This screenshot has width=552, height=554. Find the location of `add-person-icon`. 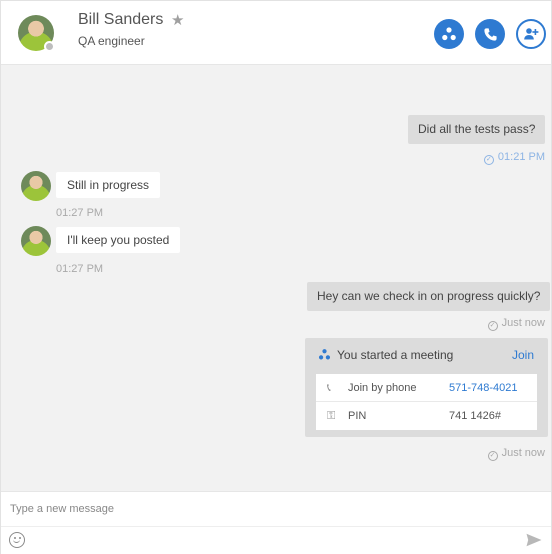

add-person-icon is located at coordinates (531, 34).